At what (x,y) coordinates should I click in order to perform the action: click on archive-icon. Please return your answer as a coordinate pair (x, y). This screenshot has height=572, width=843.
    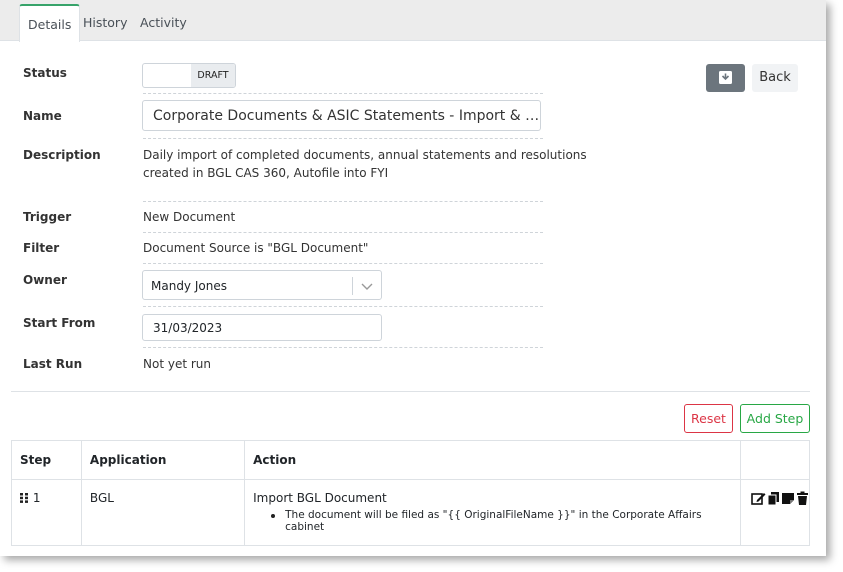
    Looking at the image, I should click on (725, 77).